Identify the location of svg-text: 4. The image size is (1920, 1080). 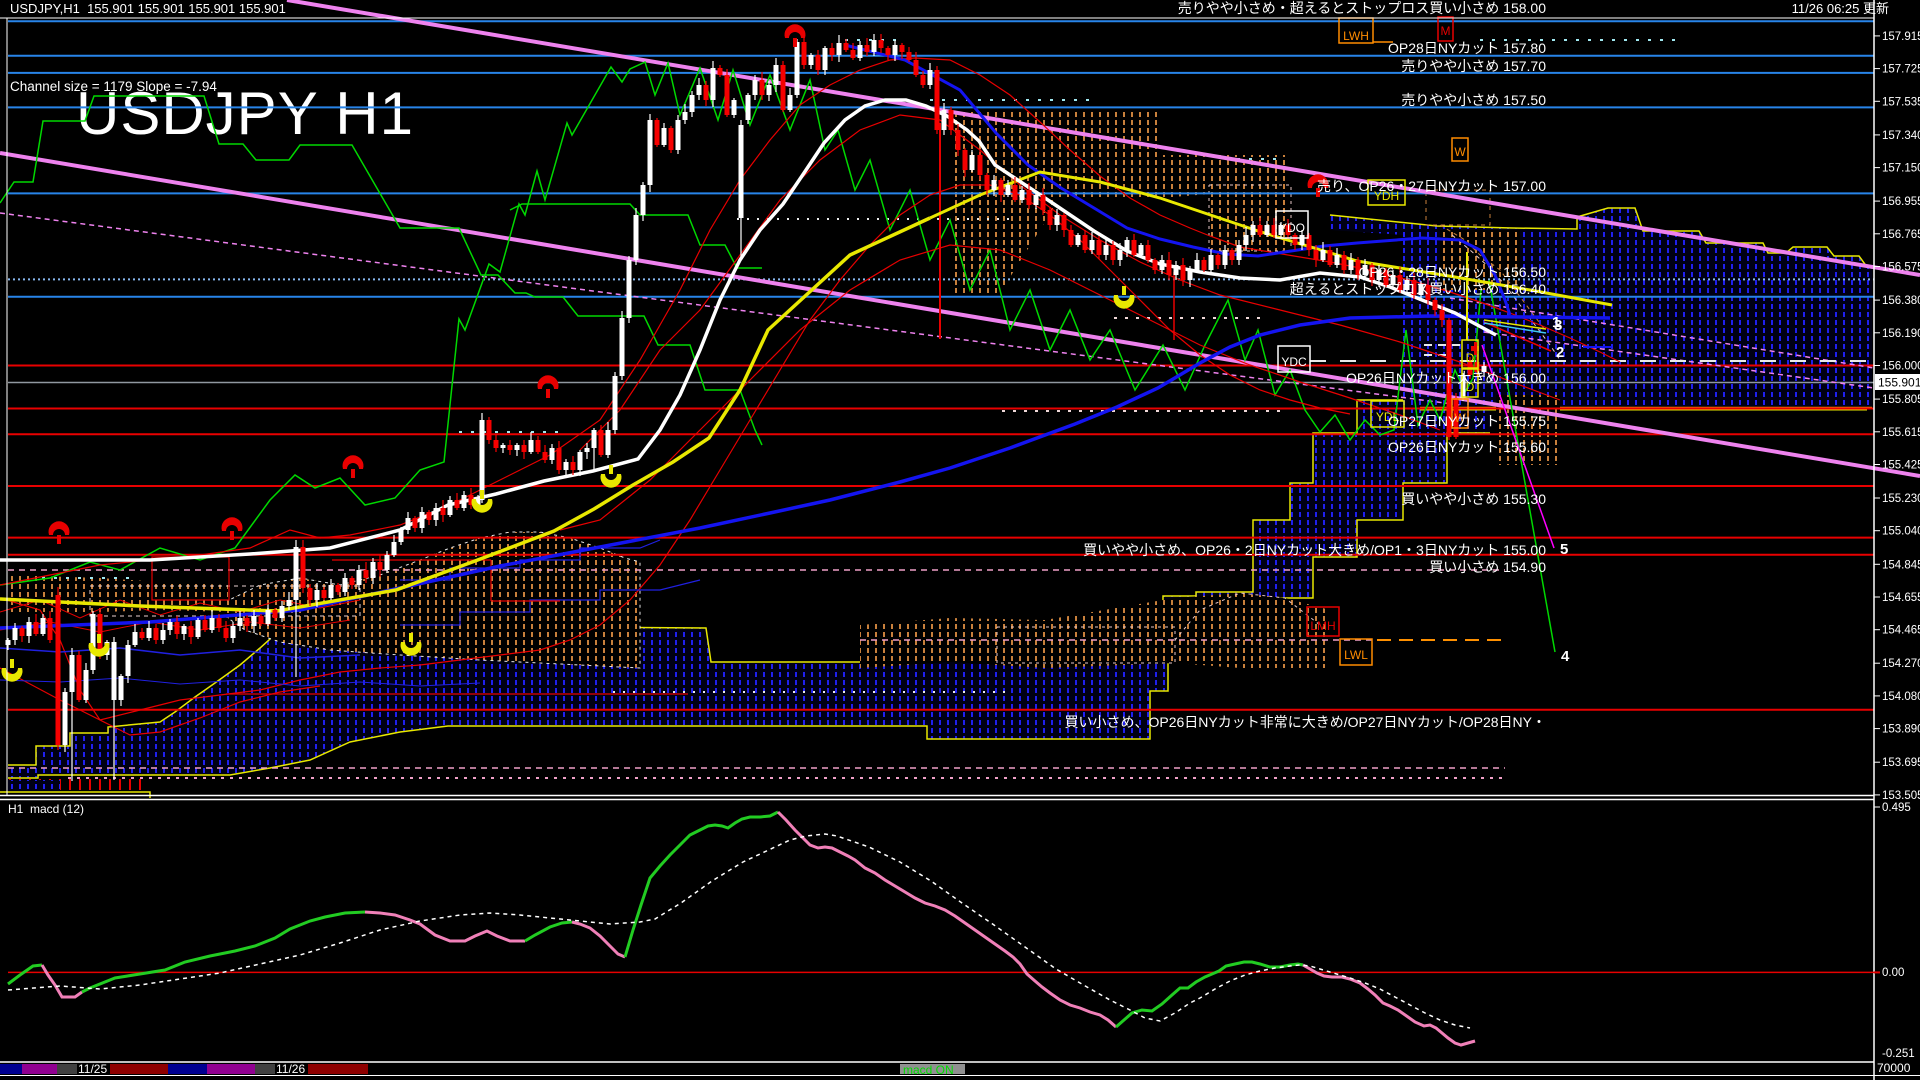
(1565, 656).